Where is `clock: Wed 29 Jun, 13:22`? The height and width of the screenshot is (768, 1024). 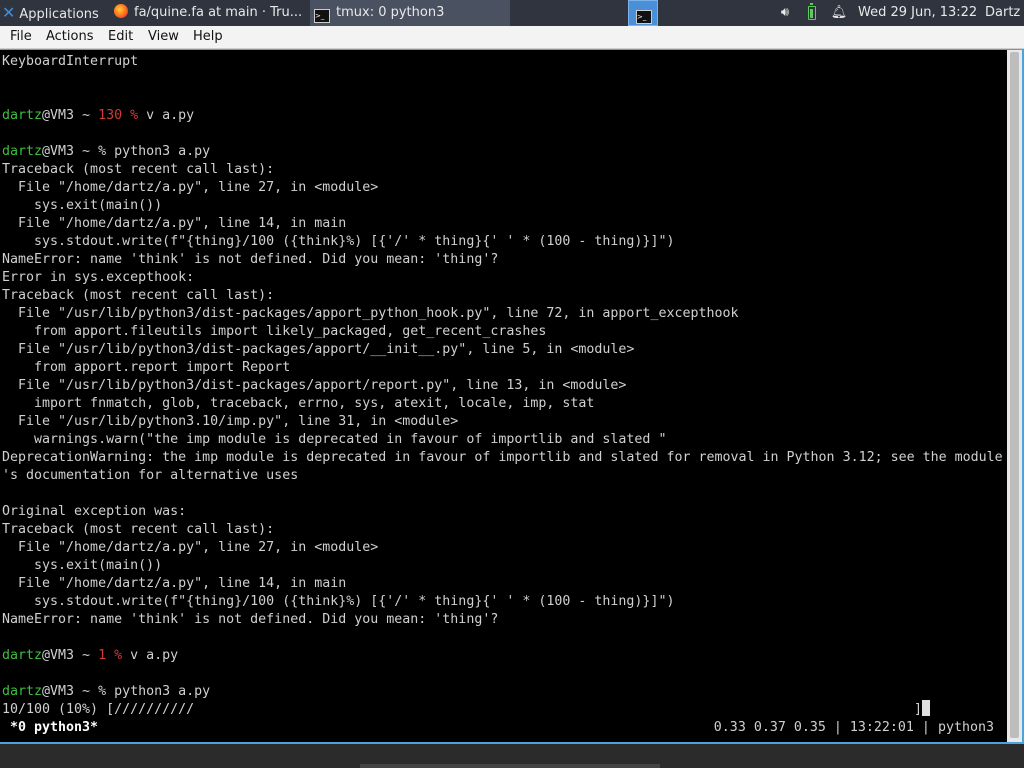 clock: Wed 29 Jun, 13:22 is located at coordinates (920, 13).